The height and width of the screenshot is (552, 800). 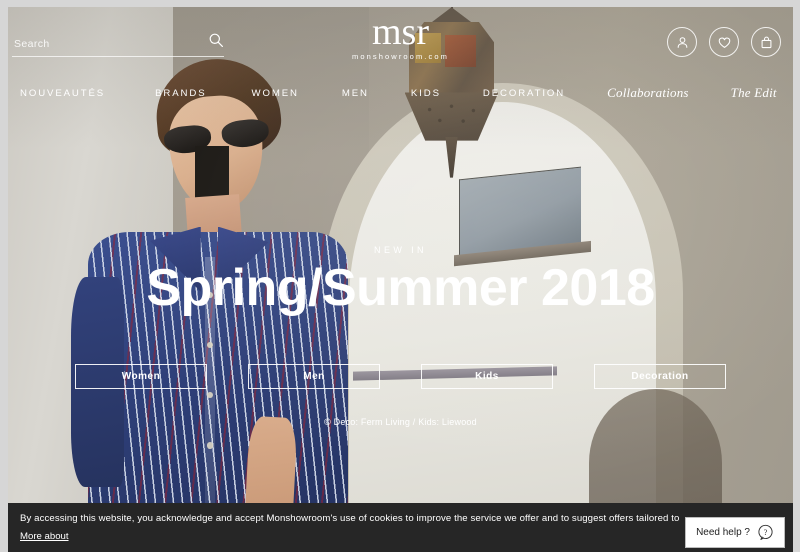 What do you see at coordinates (141, 376) in the screenshot?
I see `category-button-women: Women` at bounding box center [141, 376].